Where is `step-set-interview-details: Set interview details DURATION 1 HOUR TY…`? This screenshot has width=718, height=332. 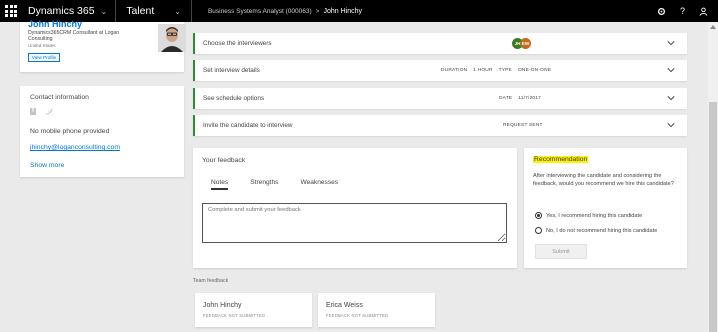
step-set-interview-details: Set interview details DURATION 1 HOUR TY… is located at coordinates (440, 70).